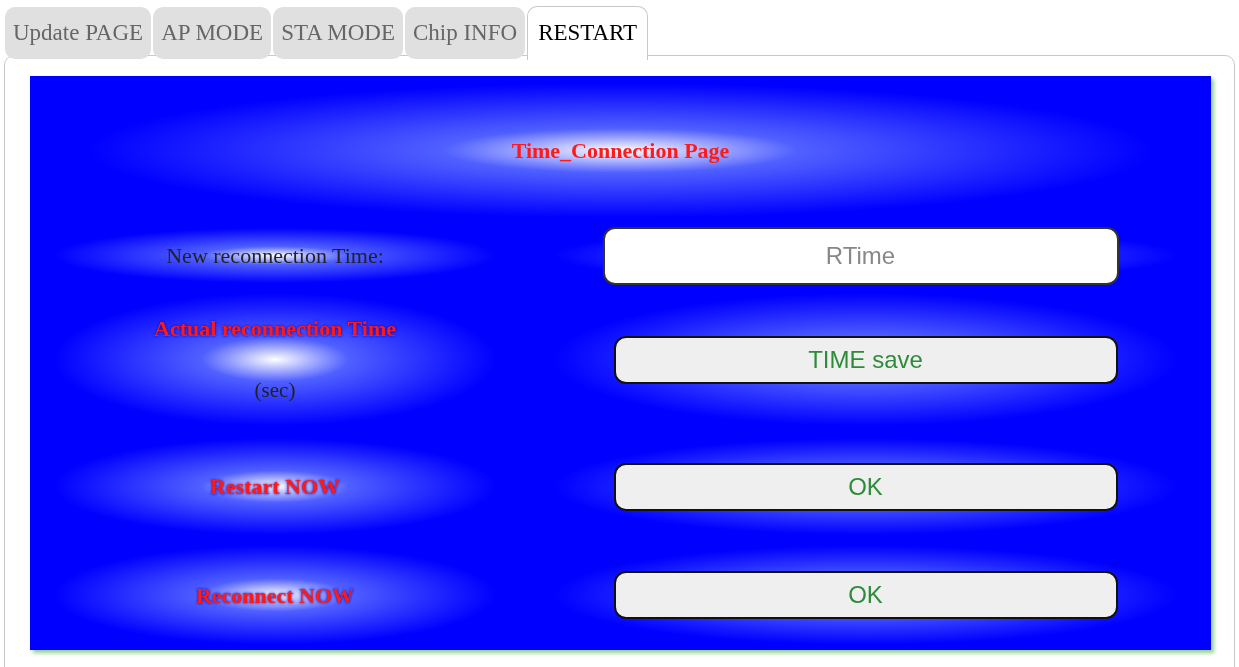  What do you see at coordinates (338, 33) in the screenshot?
I see `tab: STA MODE` at bounding box center [338, 33].